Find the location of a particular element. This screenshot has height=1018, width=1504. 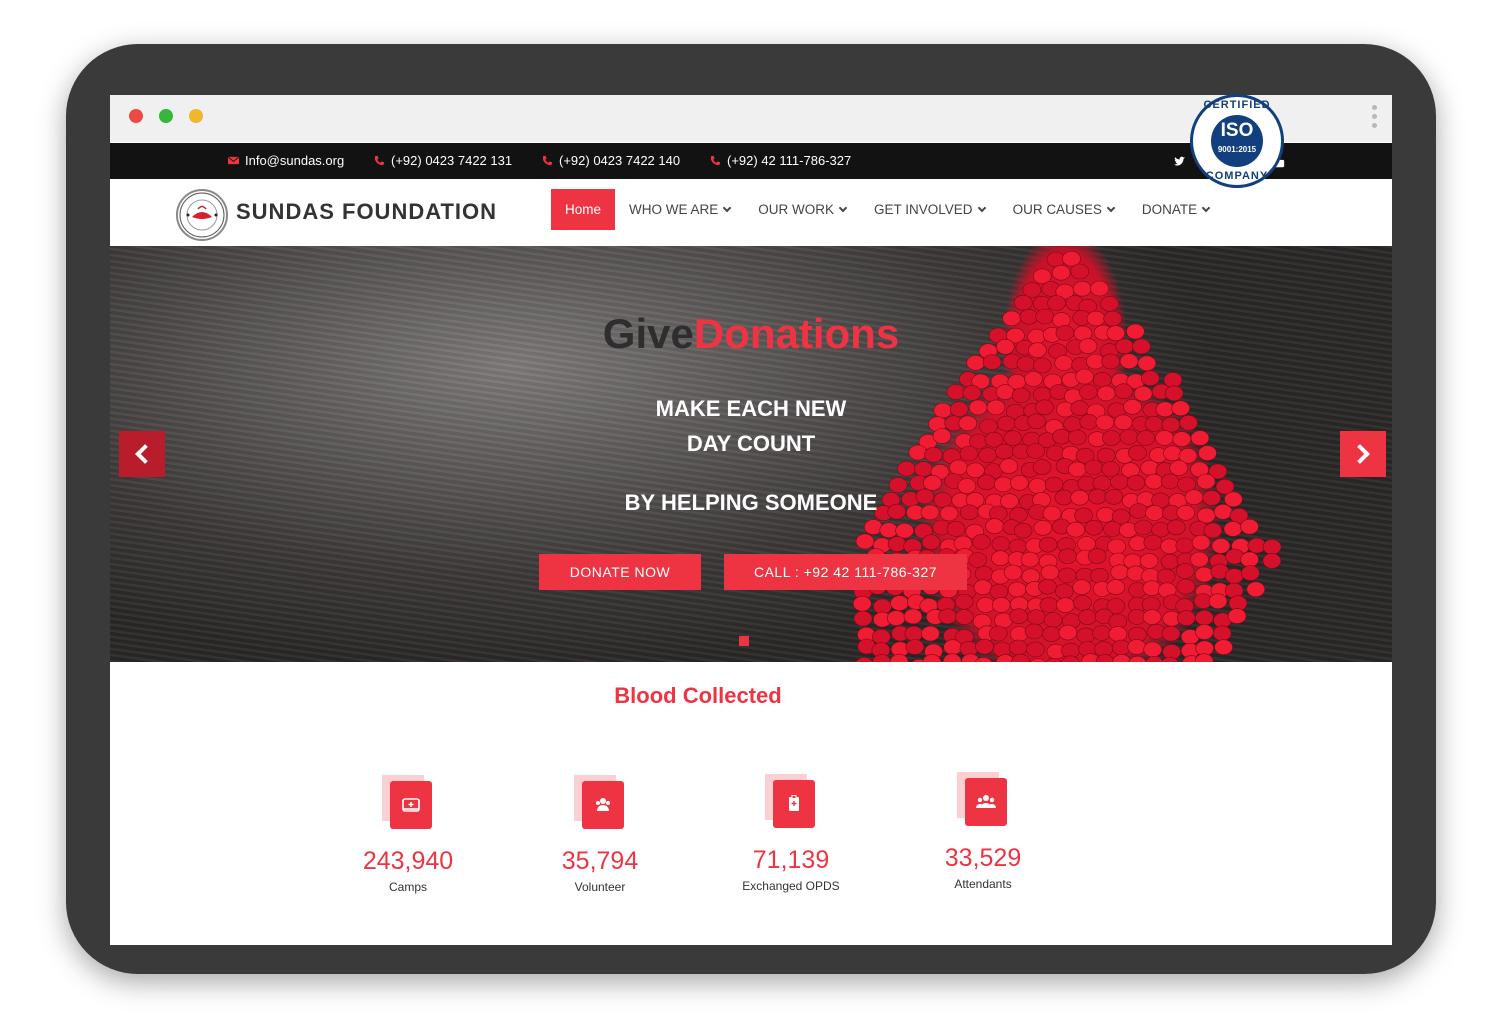

phone-contact-2: (+92) 0423 7422 140 is located at coordinates (611, 160).